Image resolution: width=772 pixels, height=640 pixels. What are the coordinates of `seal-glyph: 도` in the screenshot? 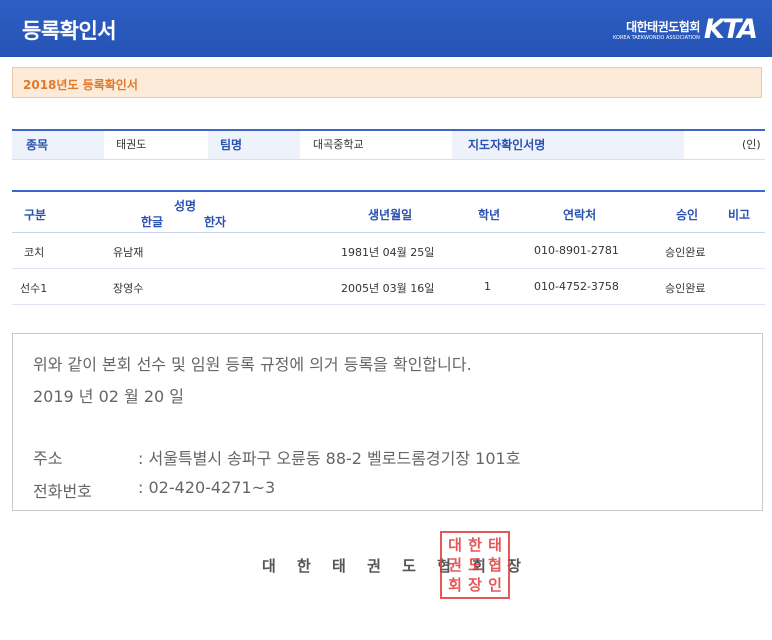 It's located at (475, 565).